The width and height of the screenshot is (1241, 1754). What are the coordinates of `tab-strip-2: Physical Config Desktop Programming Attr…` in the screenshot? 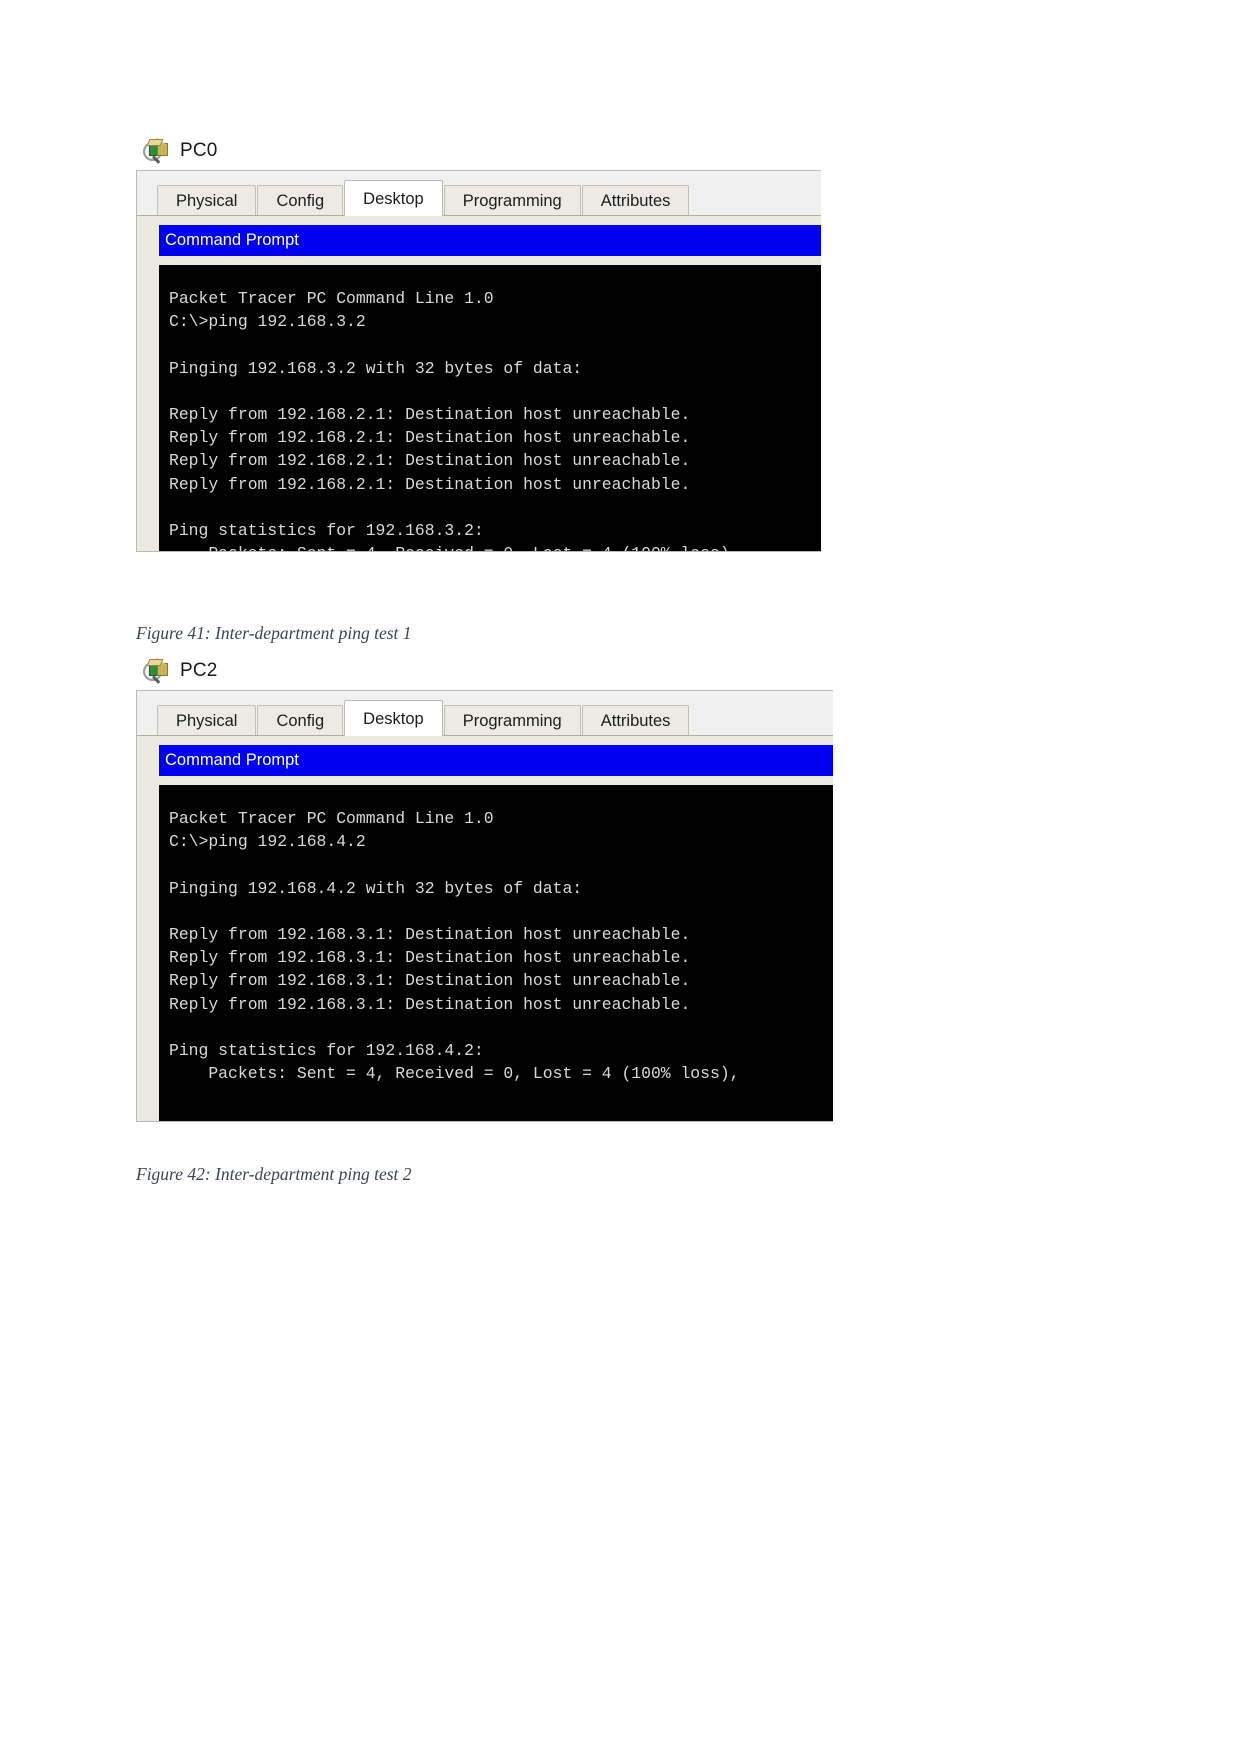 It's located at (485, 713).